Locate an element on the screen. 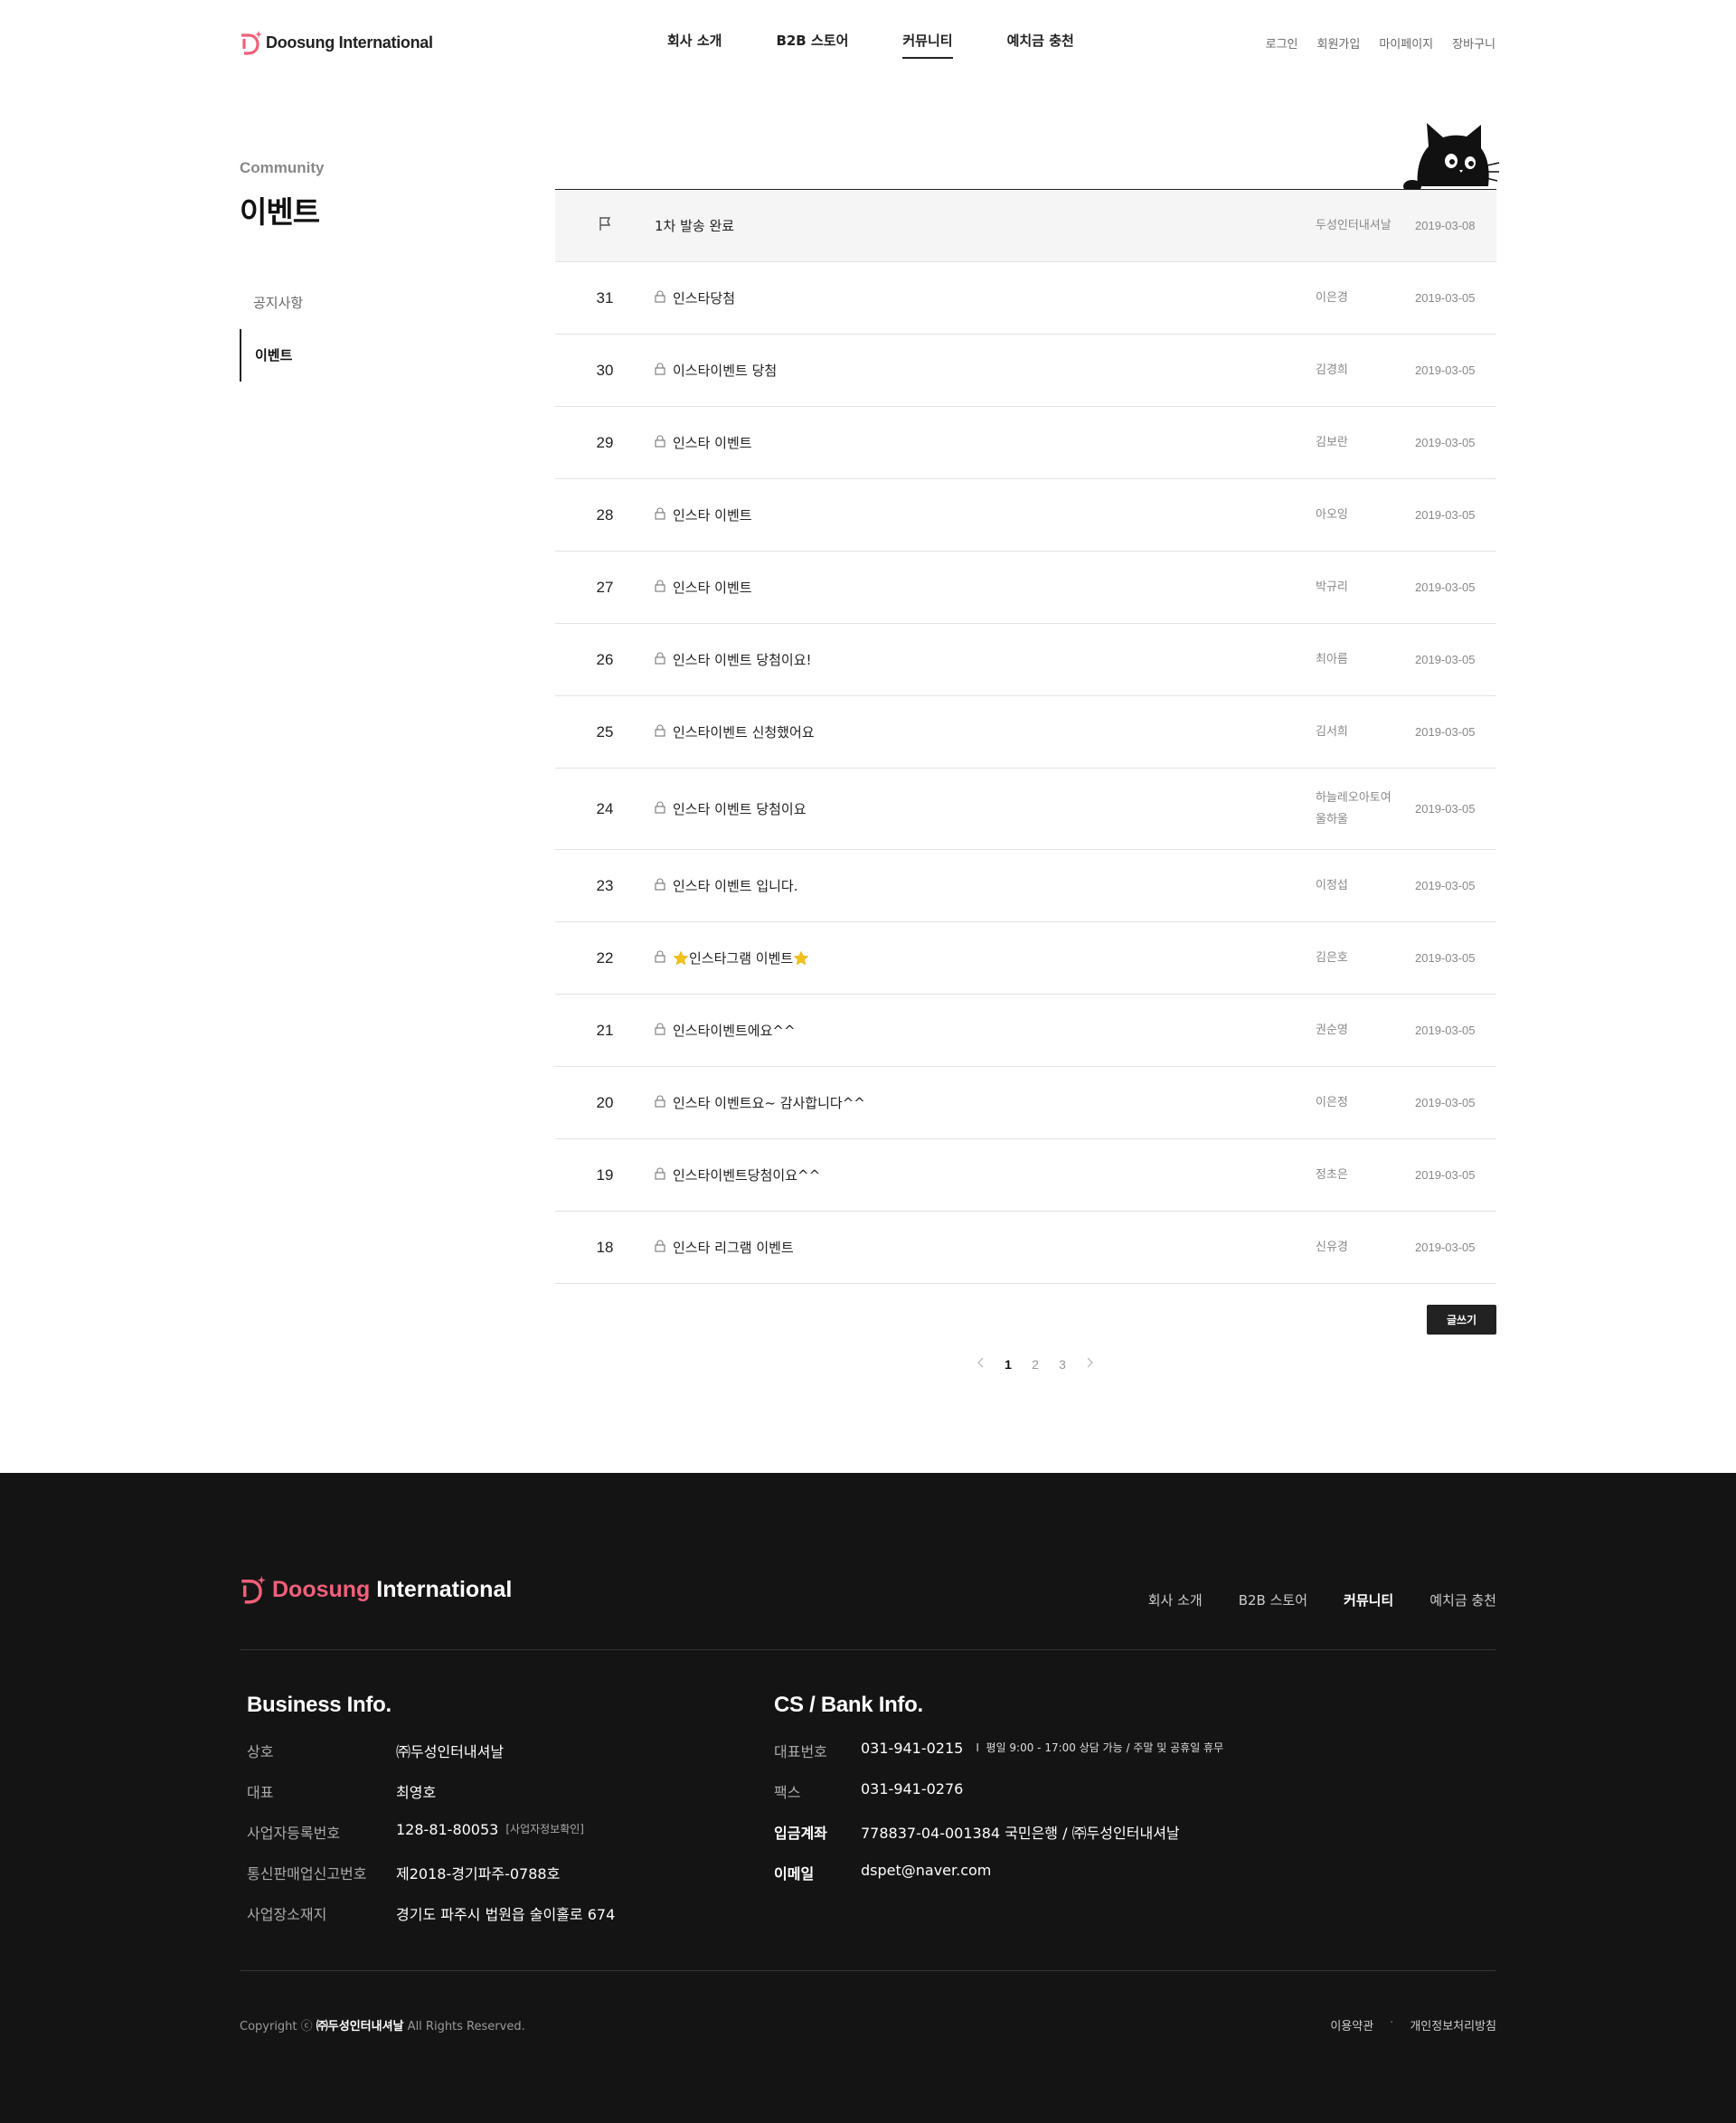  post-writer: 김보란 is located at coordinates (1332, 442).